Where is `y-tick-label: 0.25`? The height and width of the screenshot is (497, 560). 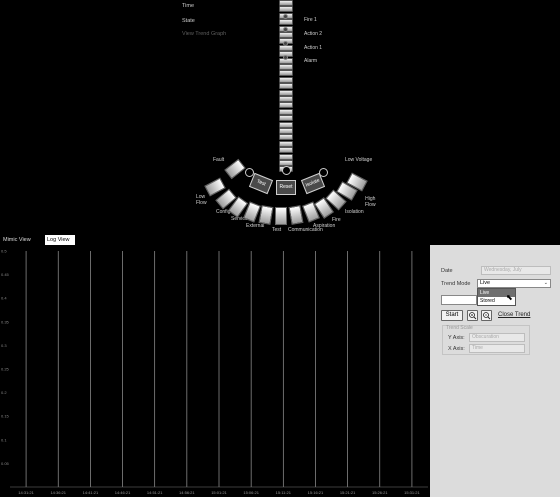 y-tick-label: 0.25 is located at coordinates (5, 369).